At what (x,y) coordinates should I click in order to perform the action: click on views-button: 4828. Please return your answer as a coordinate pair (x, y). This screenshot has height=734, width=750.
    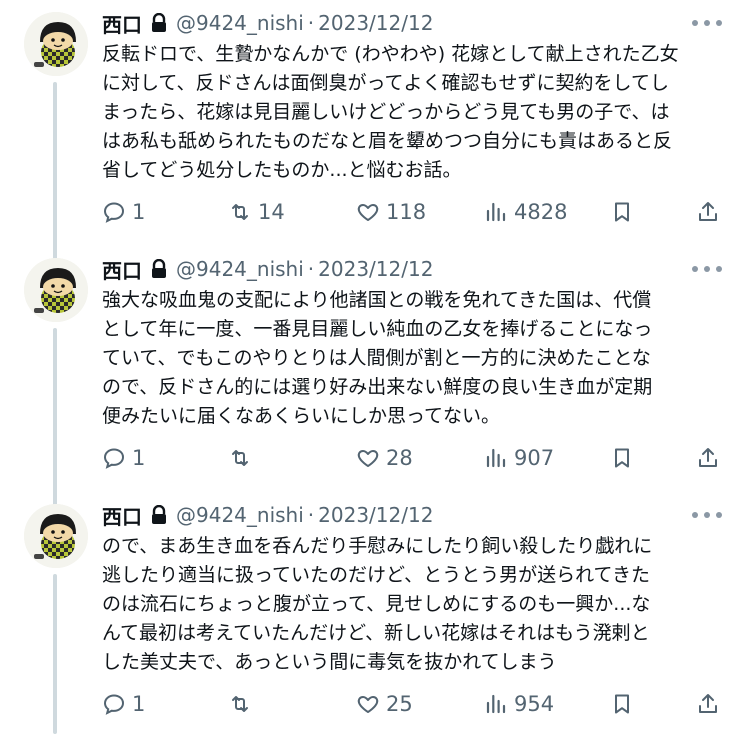
    Looking at the image, I should click on (525, 212).